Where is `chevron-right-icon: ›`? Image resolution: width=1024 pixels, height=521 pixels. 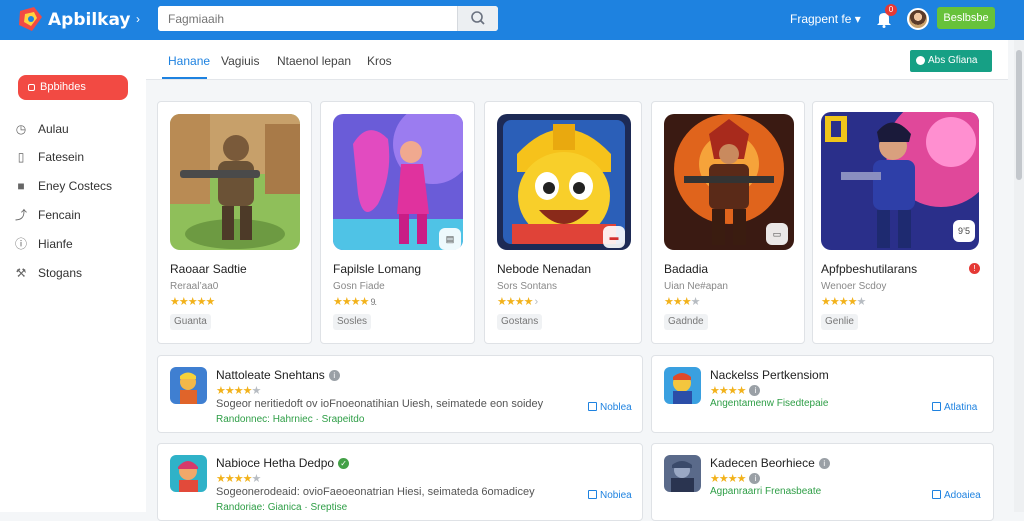 chevron-right-icon: › is located at coordinates (138, 19).